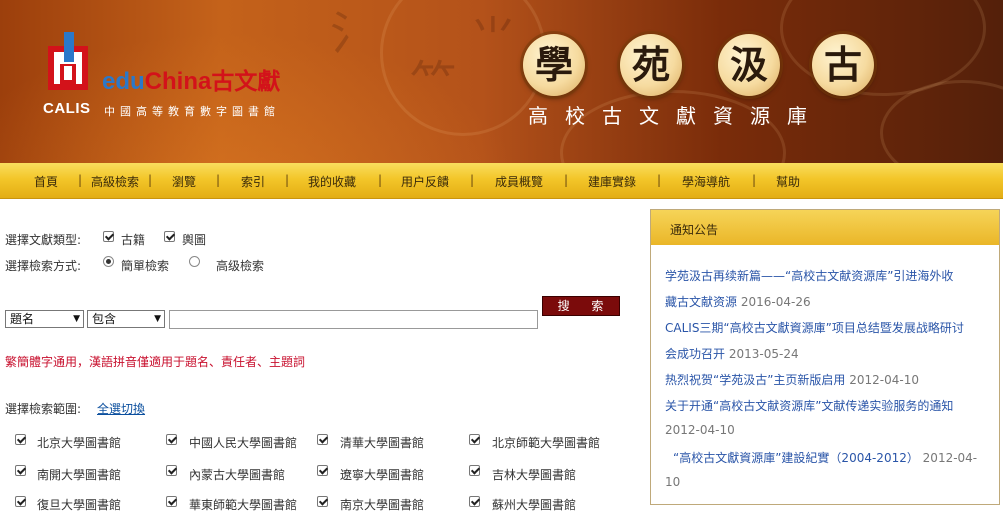 This screenshot has width=1003, height=513. What do you see at coordinates (169, 236) in the screenshot?
I see `doc-type-maps-checkbox` at bounding box center [169, 236].